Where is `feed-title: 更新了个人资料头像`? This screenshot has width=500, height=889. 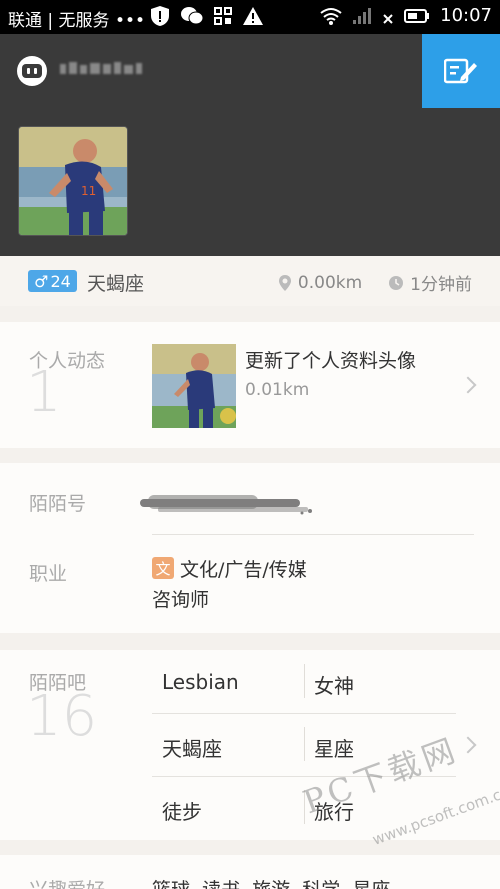 feed-title: 更新了个人资料头像 is located at coordinates (331, 361).